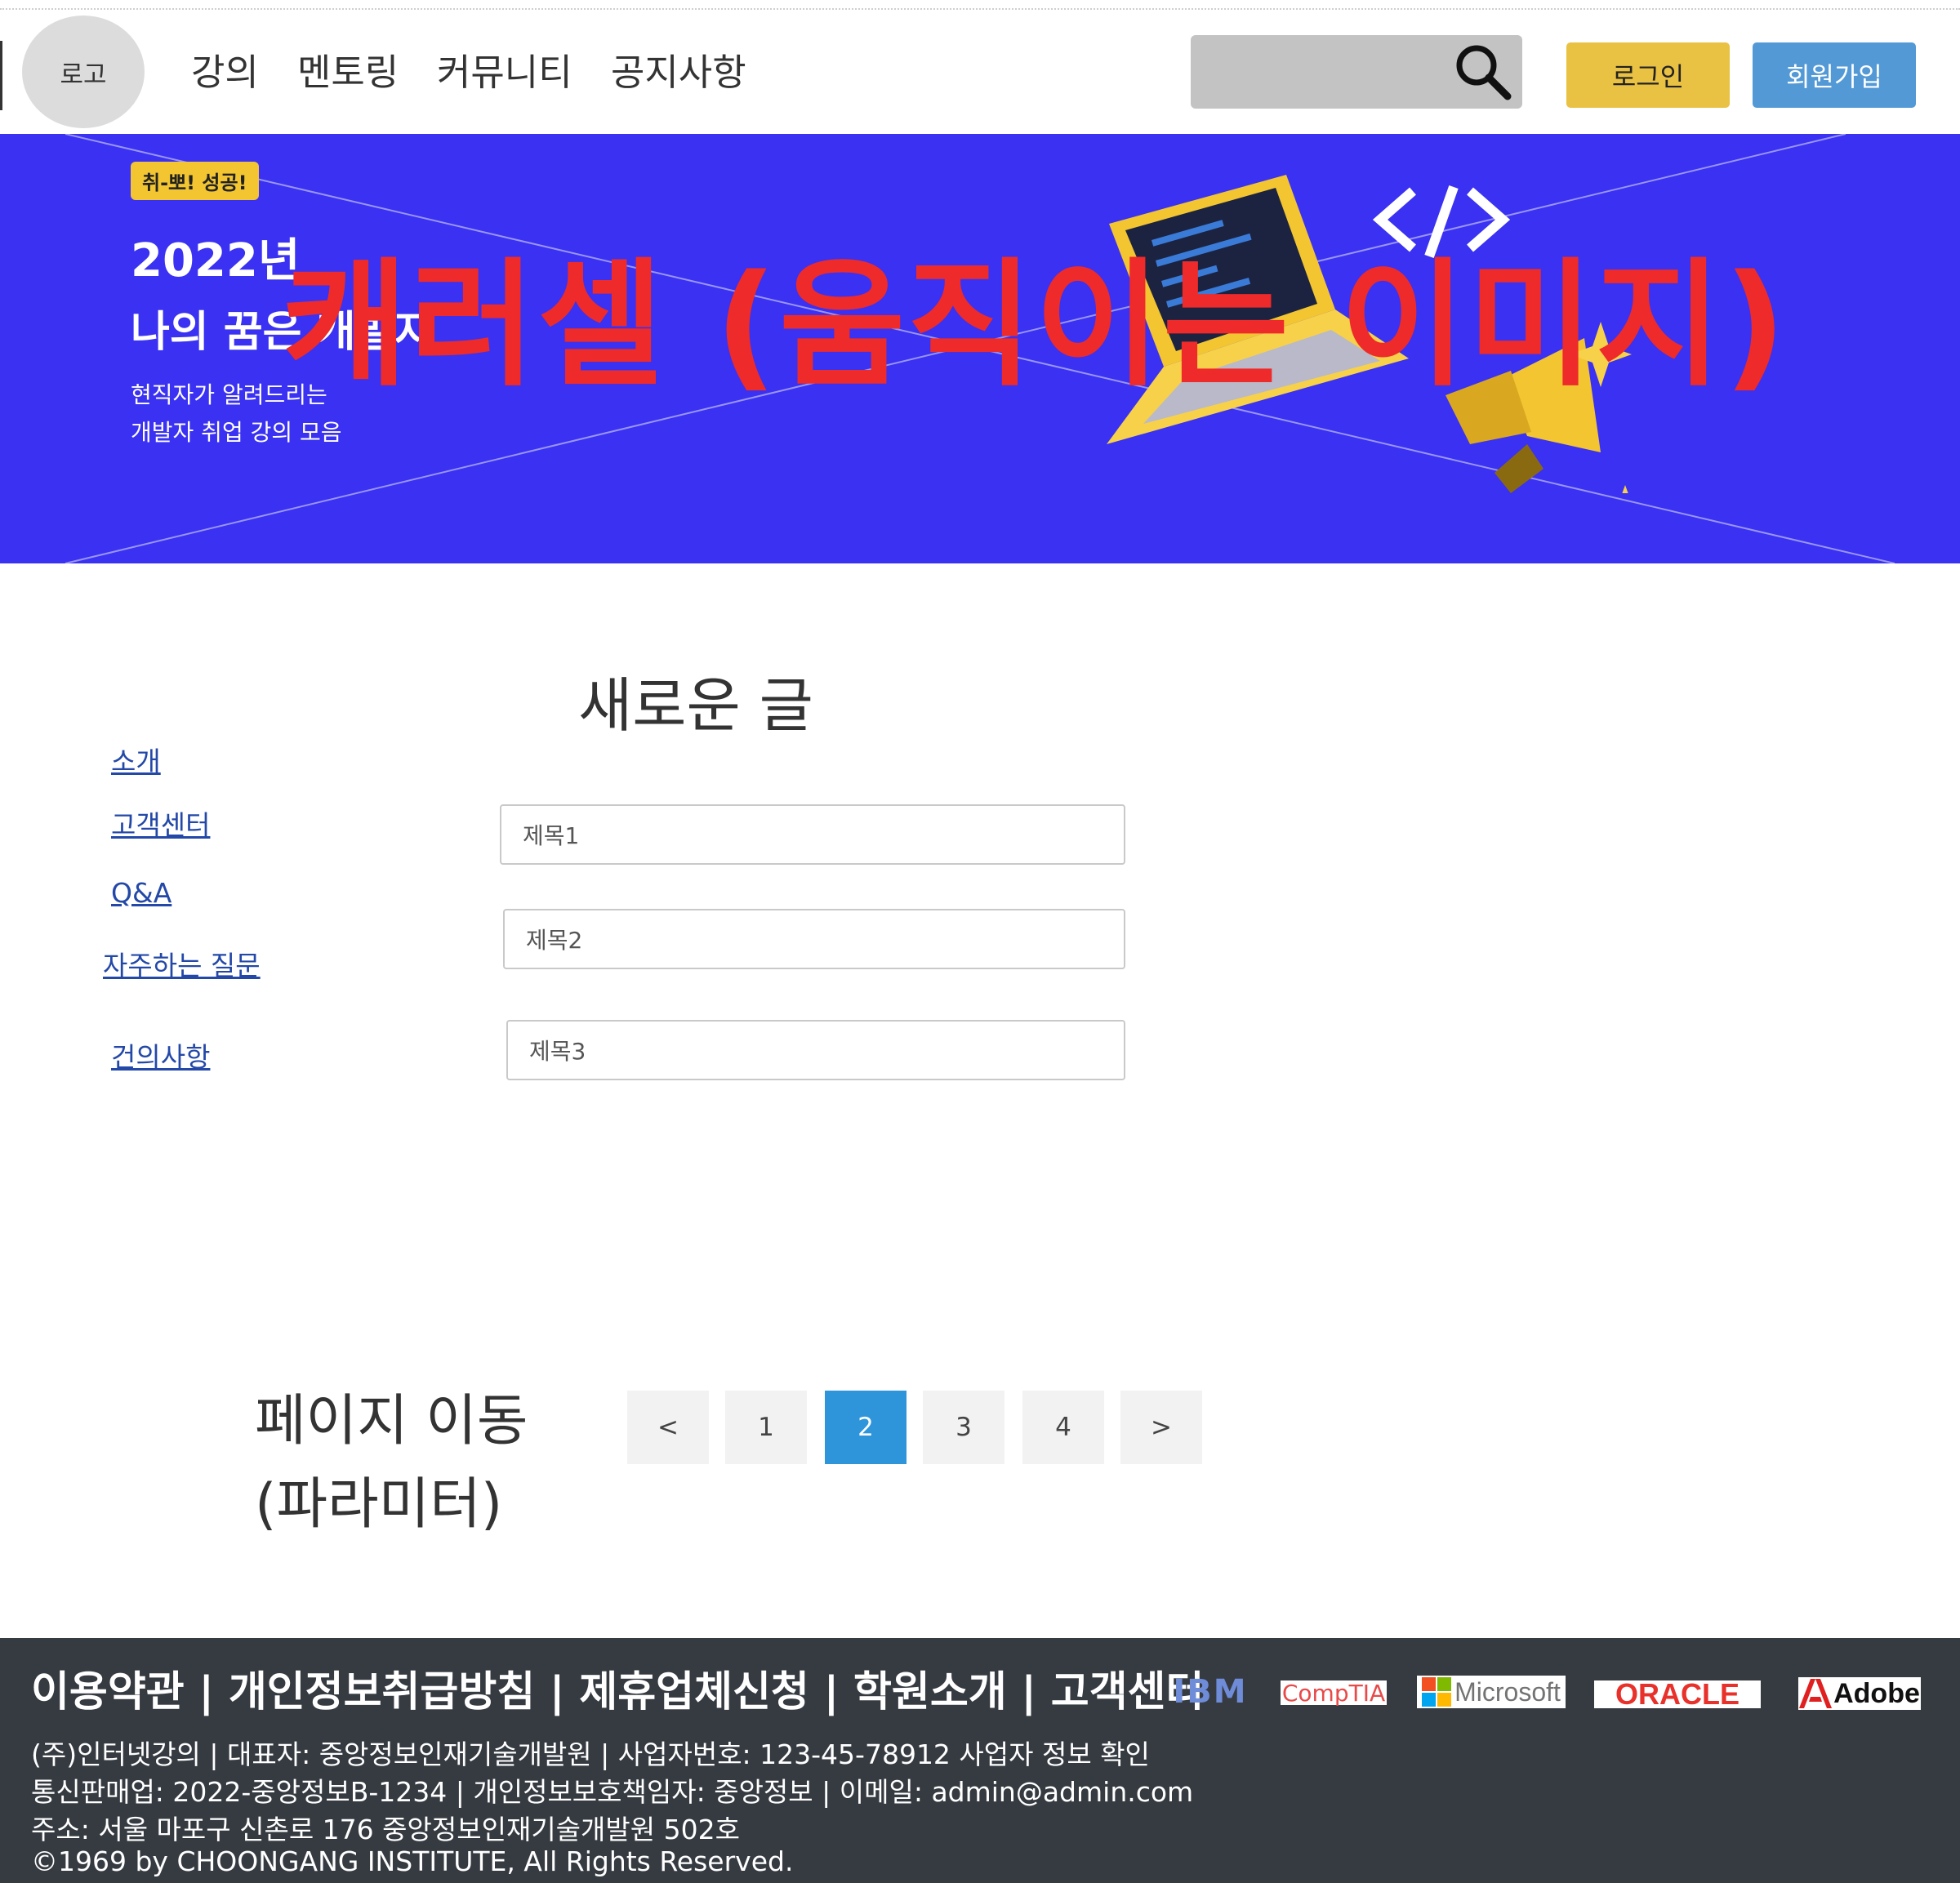 The width and height of the screenshot is (1960, 1883). I want to click on search-icon, so click(1483, 71).